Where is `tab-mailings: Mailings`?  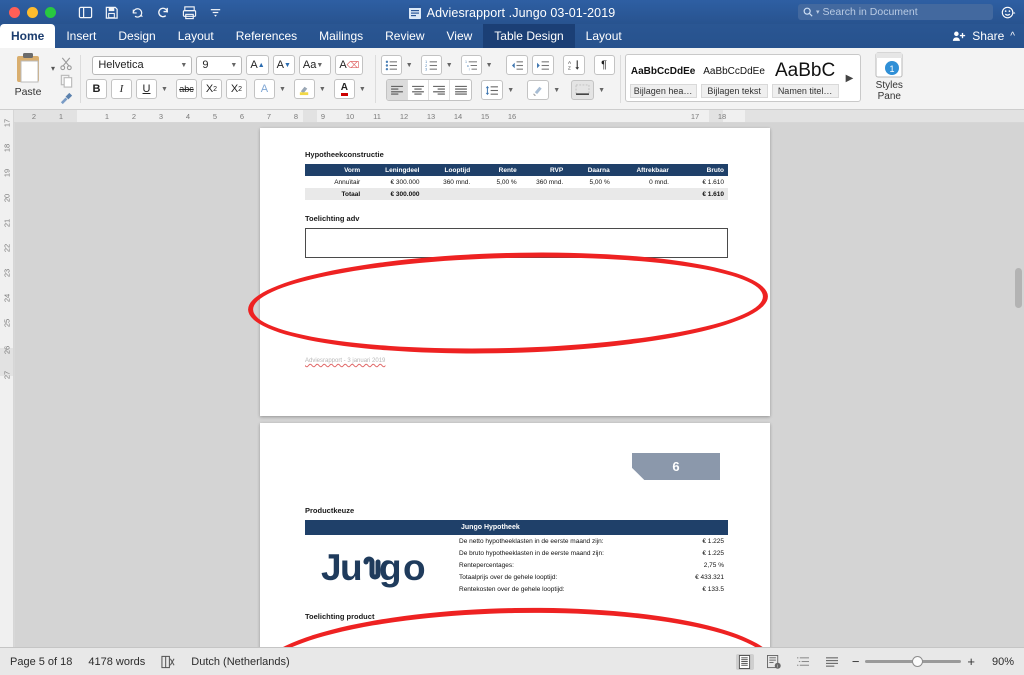 tab-mailings: Mailings is located at coordinates (341, 36).